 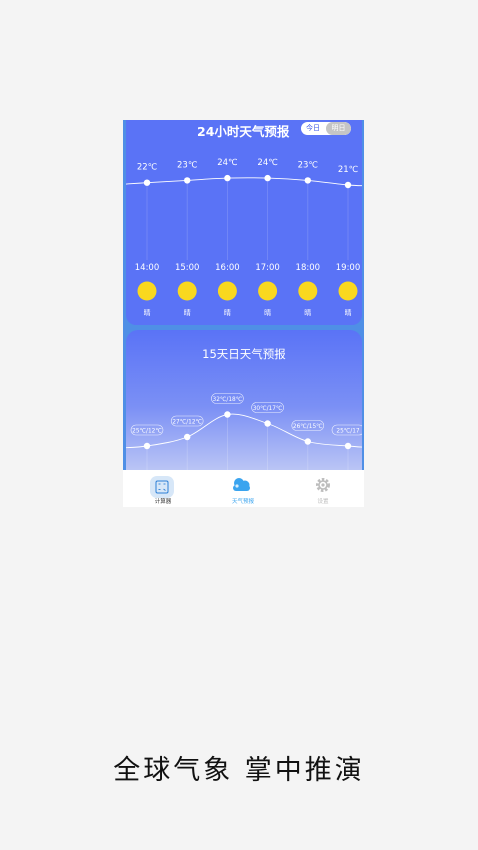 I want to click on hourly-time-label: 19:00, so click(x=348, y=268).